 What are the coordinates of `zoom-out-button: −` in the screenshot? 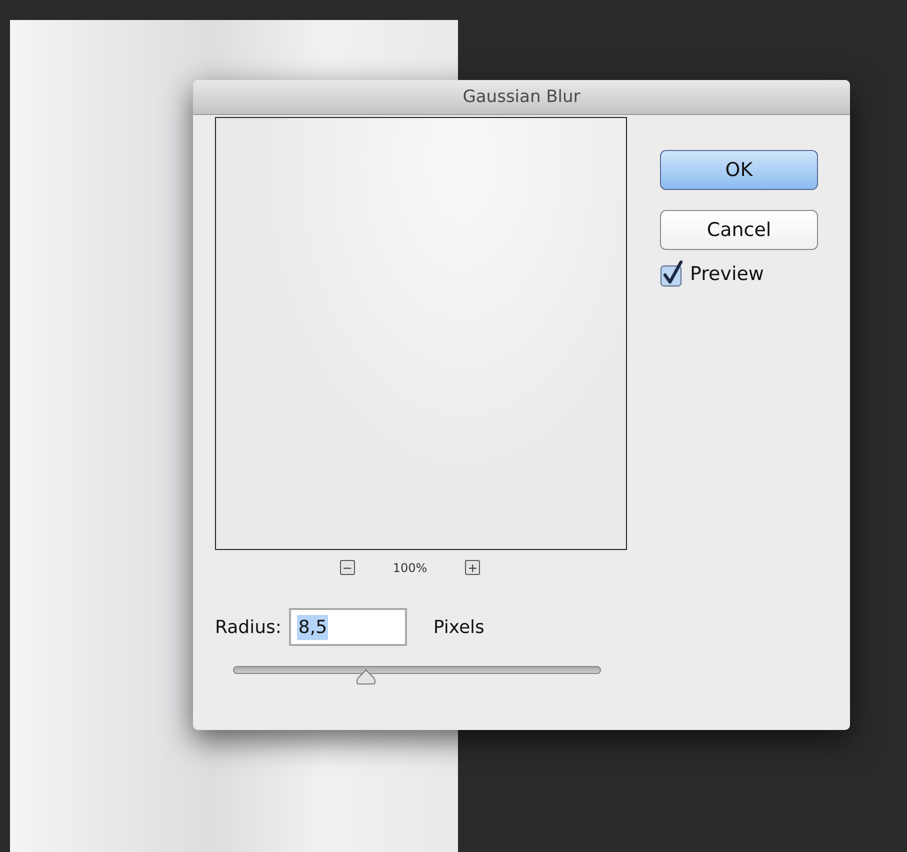 It's located at (347, 567).